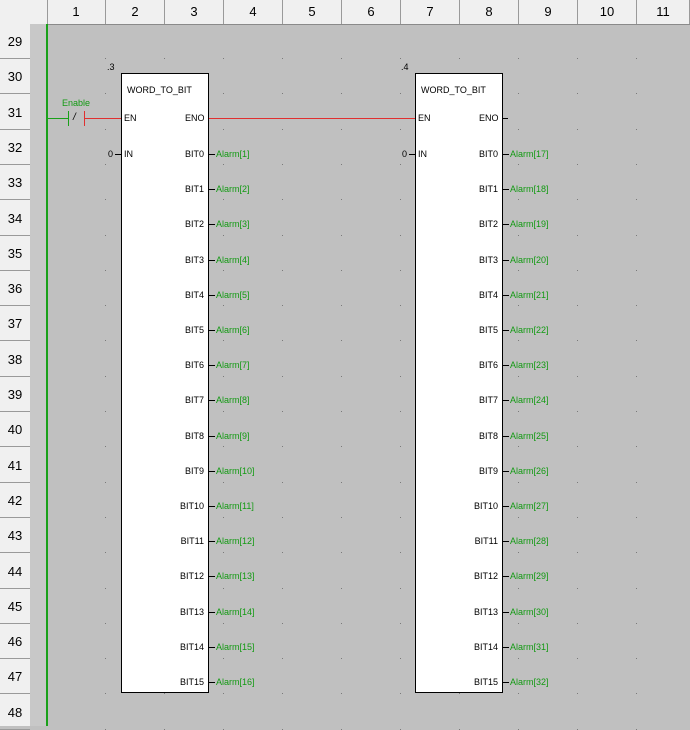  I want to click on output-variable: Alarm[14], so click(235, 612).